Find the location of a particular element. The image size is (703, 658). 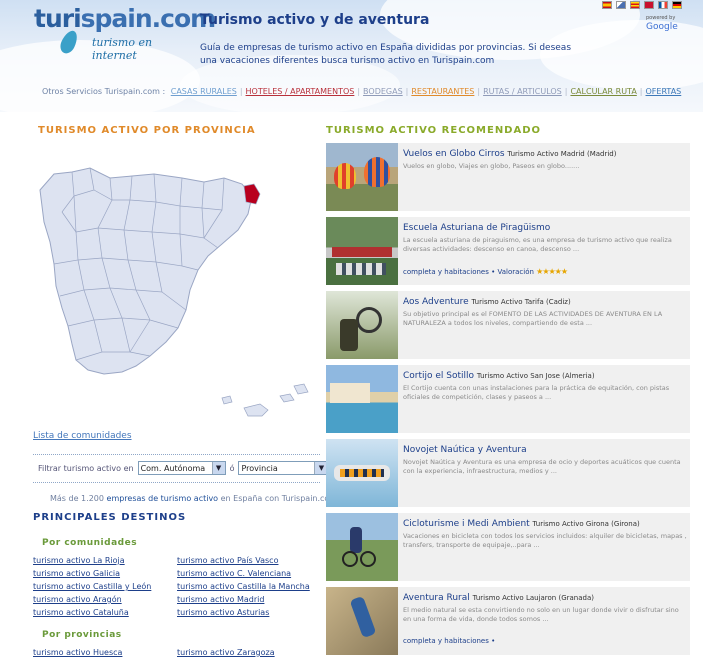

destination-link: turismo activo Madrid is located at coordinates (220, 599).